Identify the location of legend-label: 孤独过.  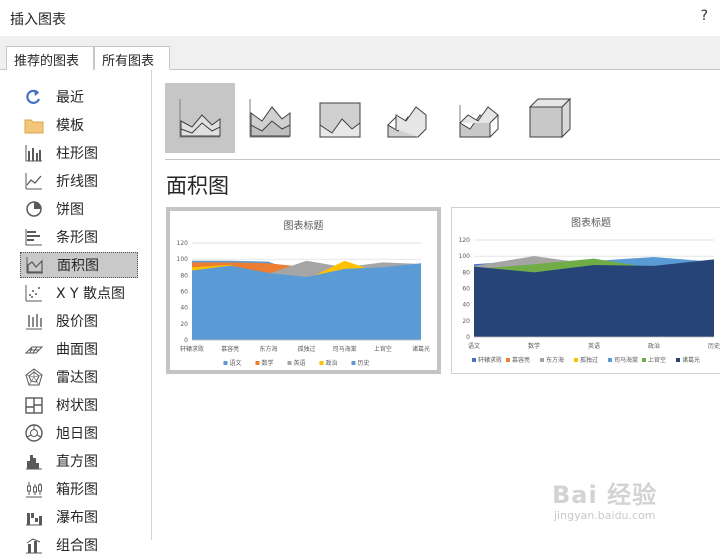
(589, 360).